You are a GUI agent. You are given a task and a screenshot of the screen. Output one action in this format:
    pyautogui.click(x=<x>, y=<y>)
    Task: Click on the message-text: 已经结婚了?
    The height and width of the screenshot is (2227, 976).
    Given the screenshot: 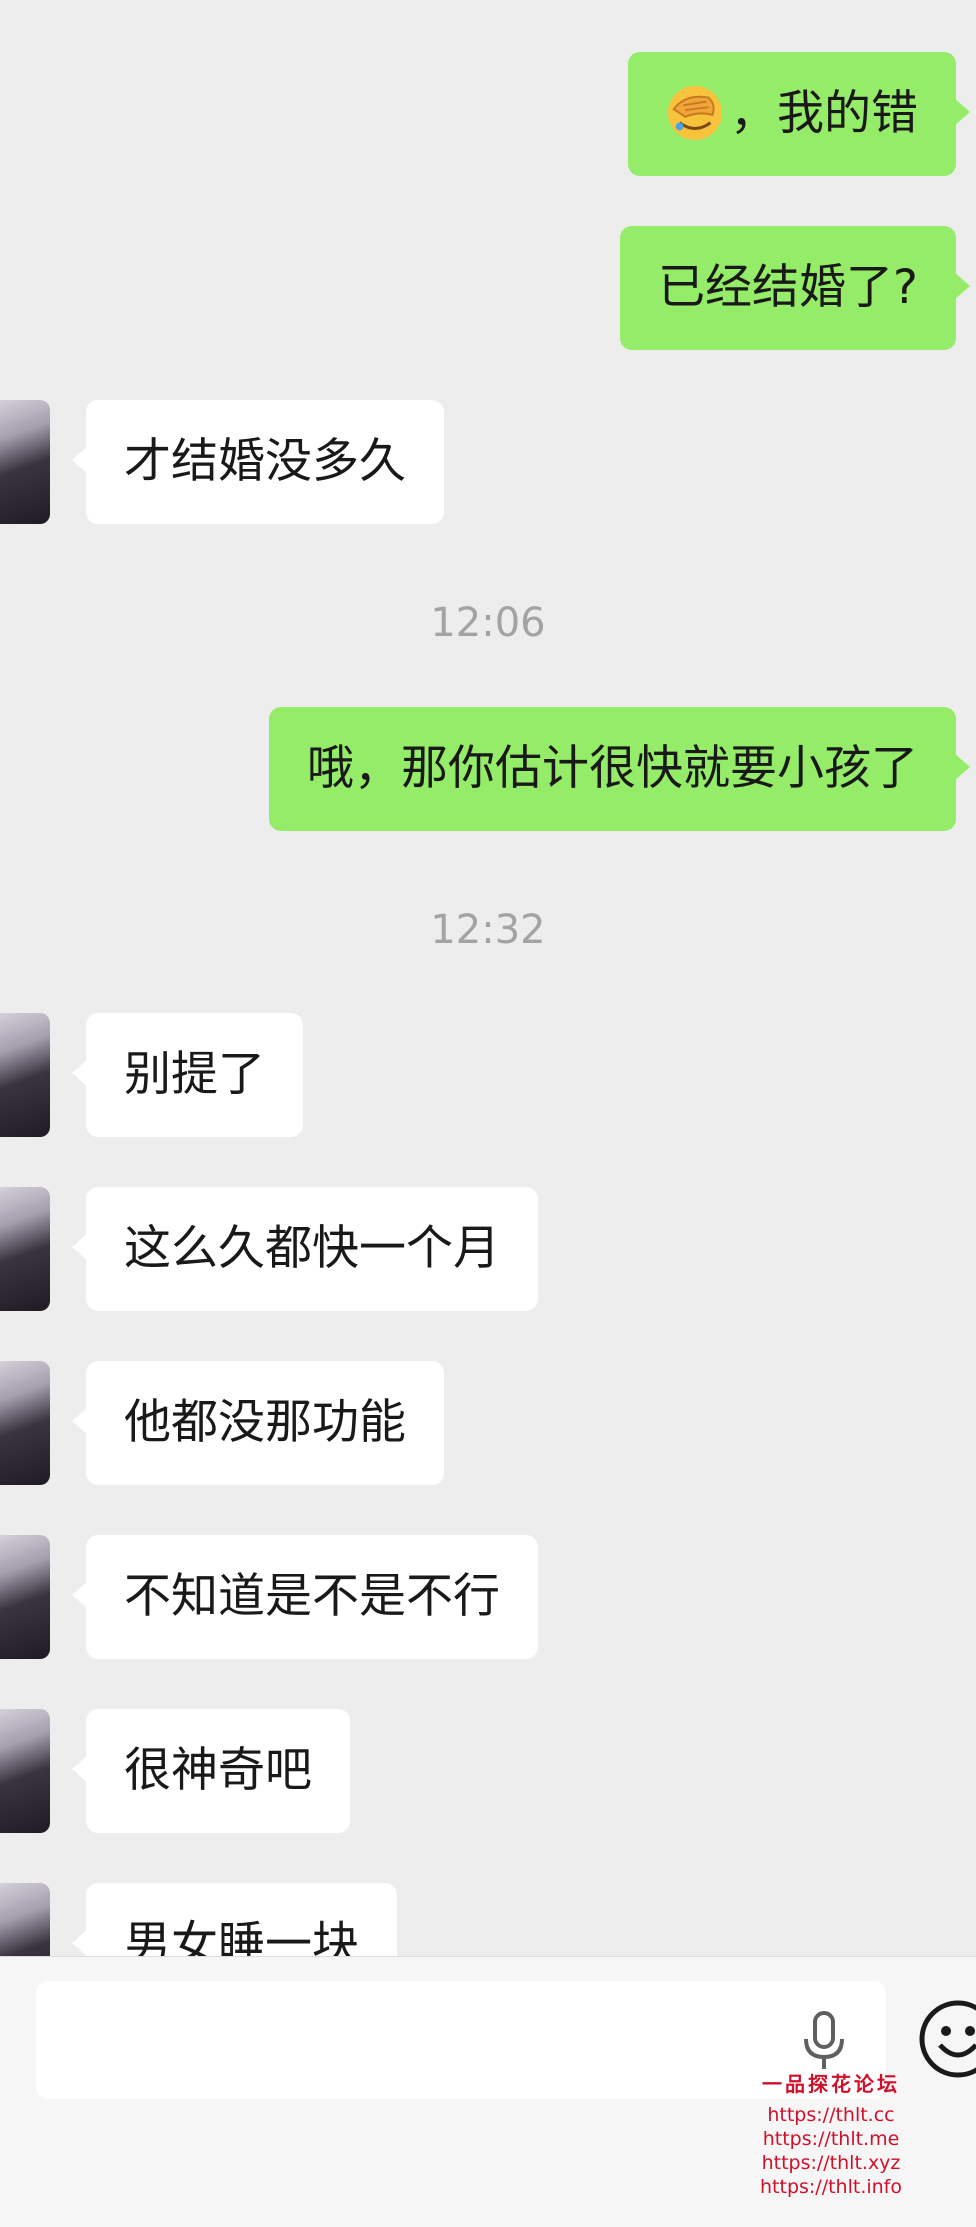 What is the action you would take?
    pyautogui.click(x=788, y=287)
    